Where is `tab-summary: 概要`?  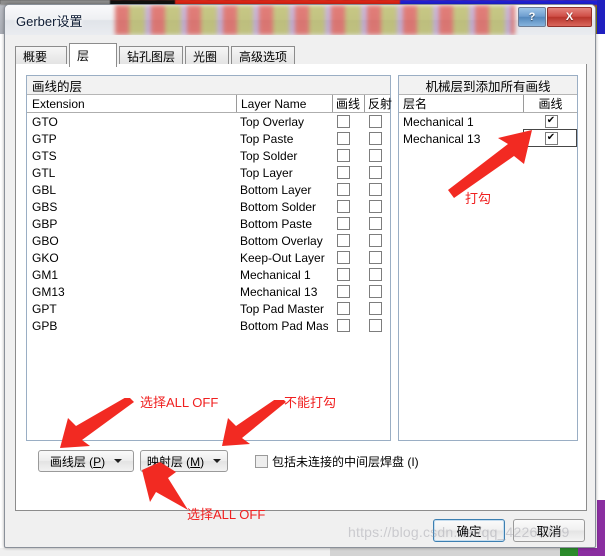 tab-summary: 概要 is located at coordinates (41, 55).